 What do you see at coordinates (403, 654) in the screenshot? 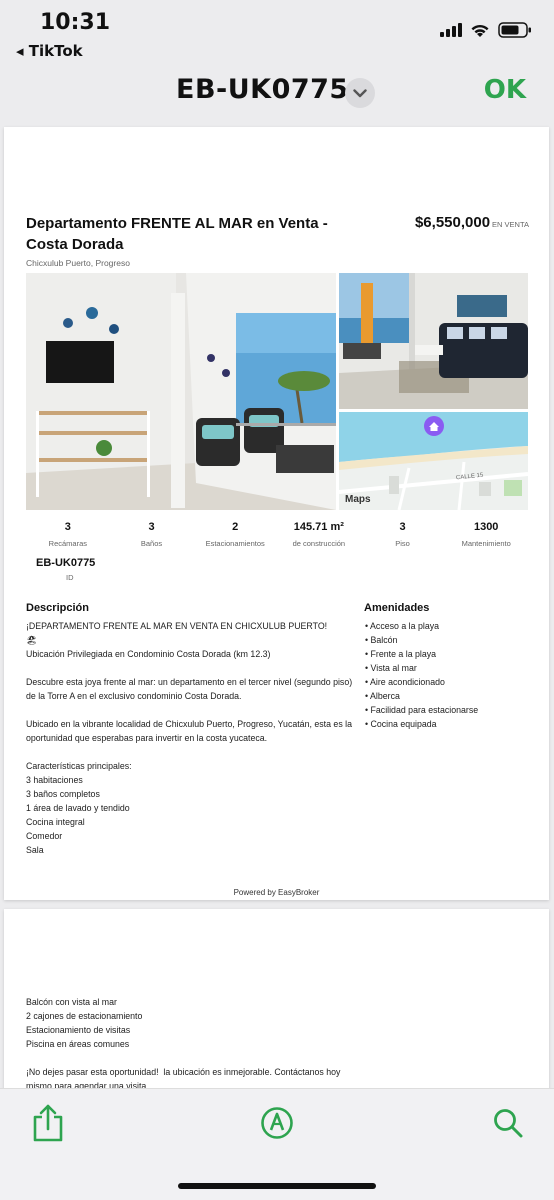
I see `amenity-label: Frente a la playa` at bounding box center [403, 654].